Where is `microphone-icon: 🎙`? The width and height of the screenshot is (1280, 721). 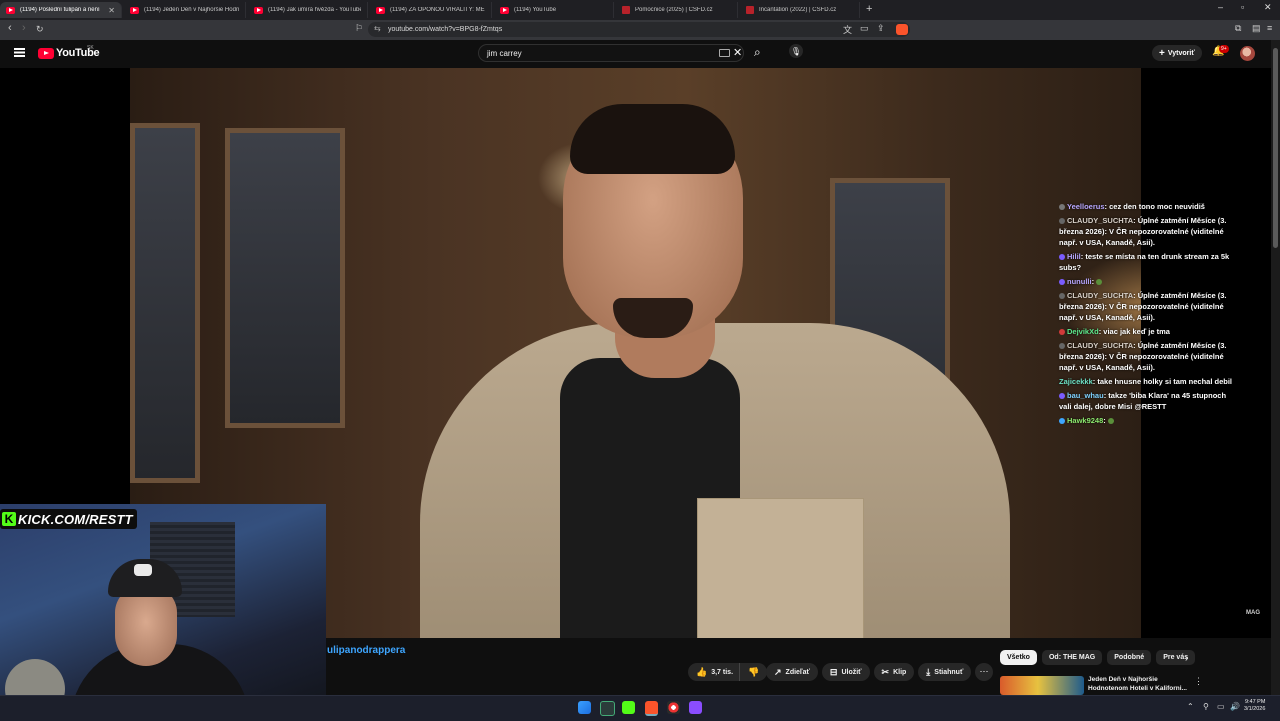 microphone-icon: 🎙 is located at coordinates (796, 51).